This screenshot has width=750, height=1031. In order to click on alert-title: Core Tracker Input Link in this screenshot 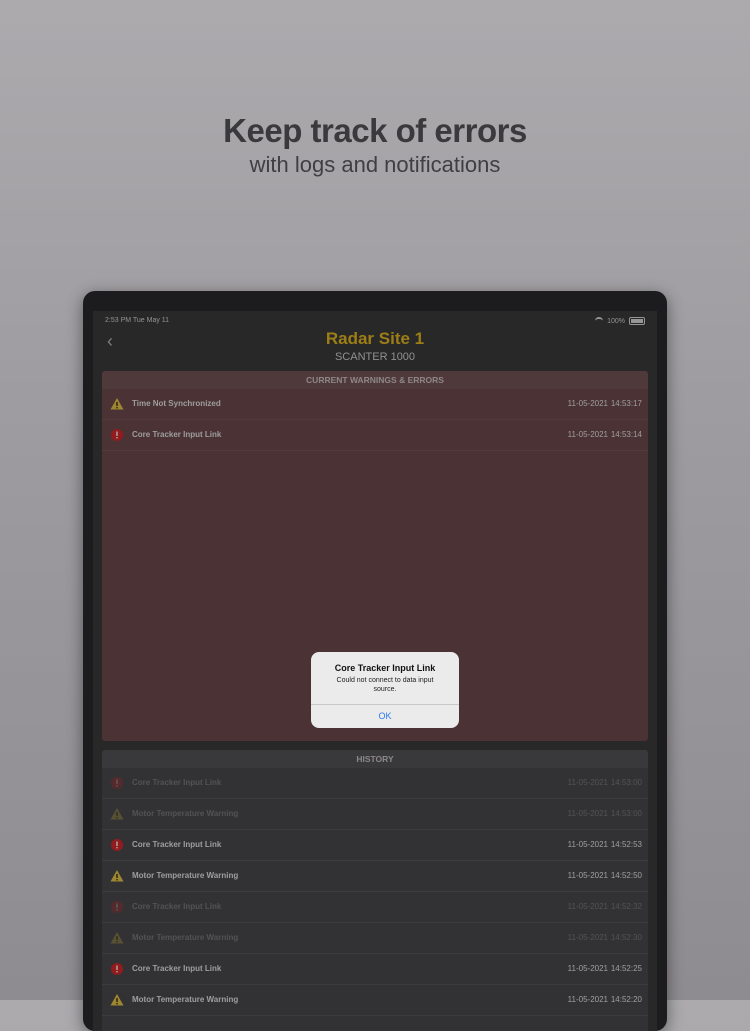, I will do `click(385, 668)`.